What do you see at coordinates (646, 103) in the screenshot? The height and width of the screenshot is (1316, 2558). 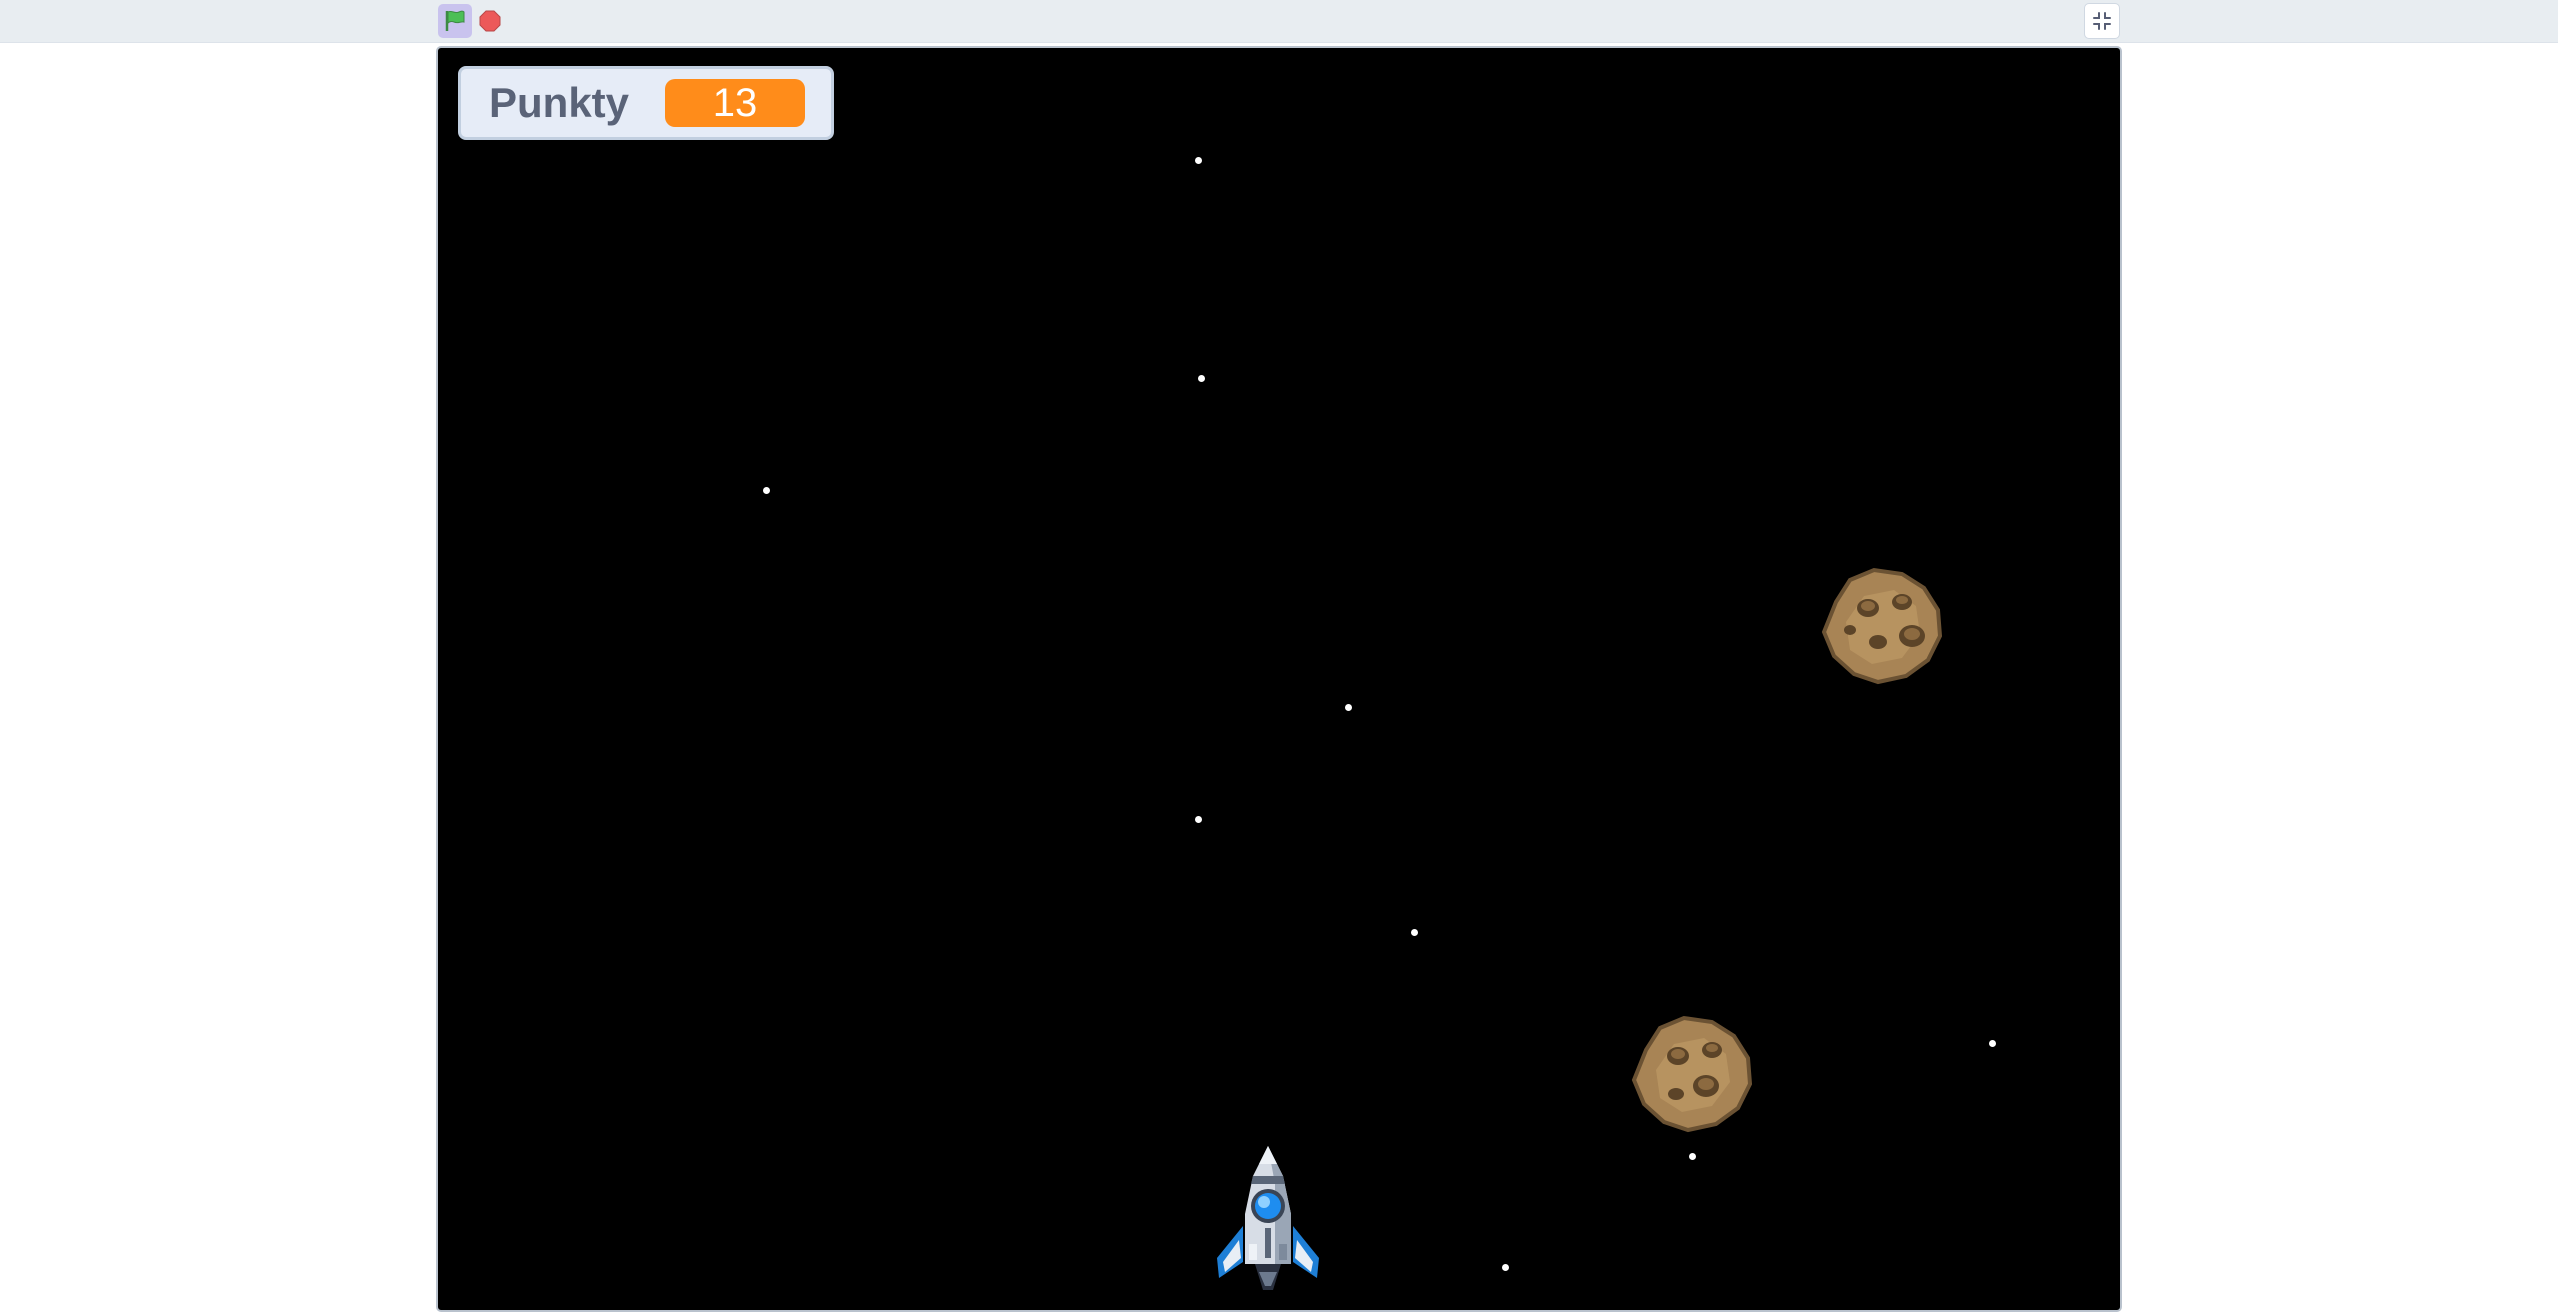 I see `score-monitor: Punkty 13` at bounding box center [646, 103].